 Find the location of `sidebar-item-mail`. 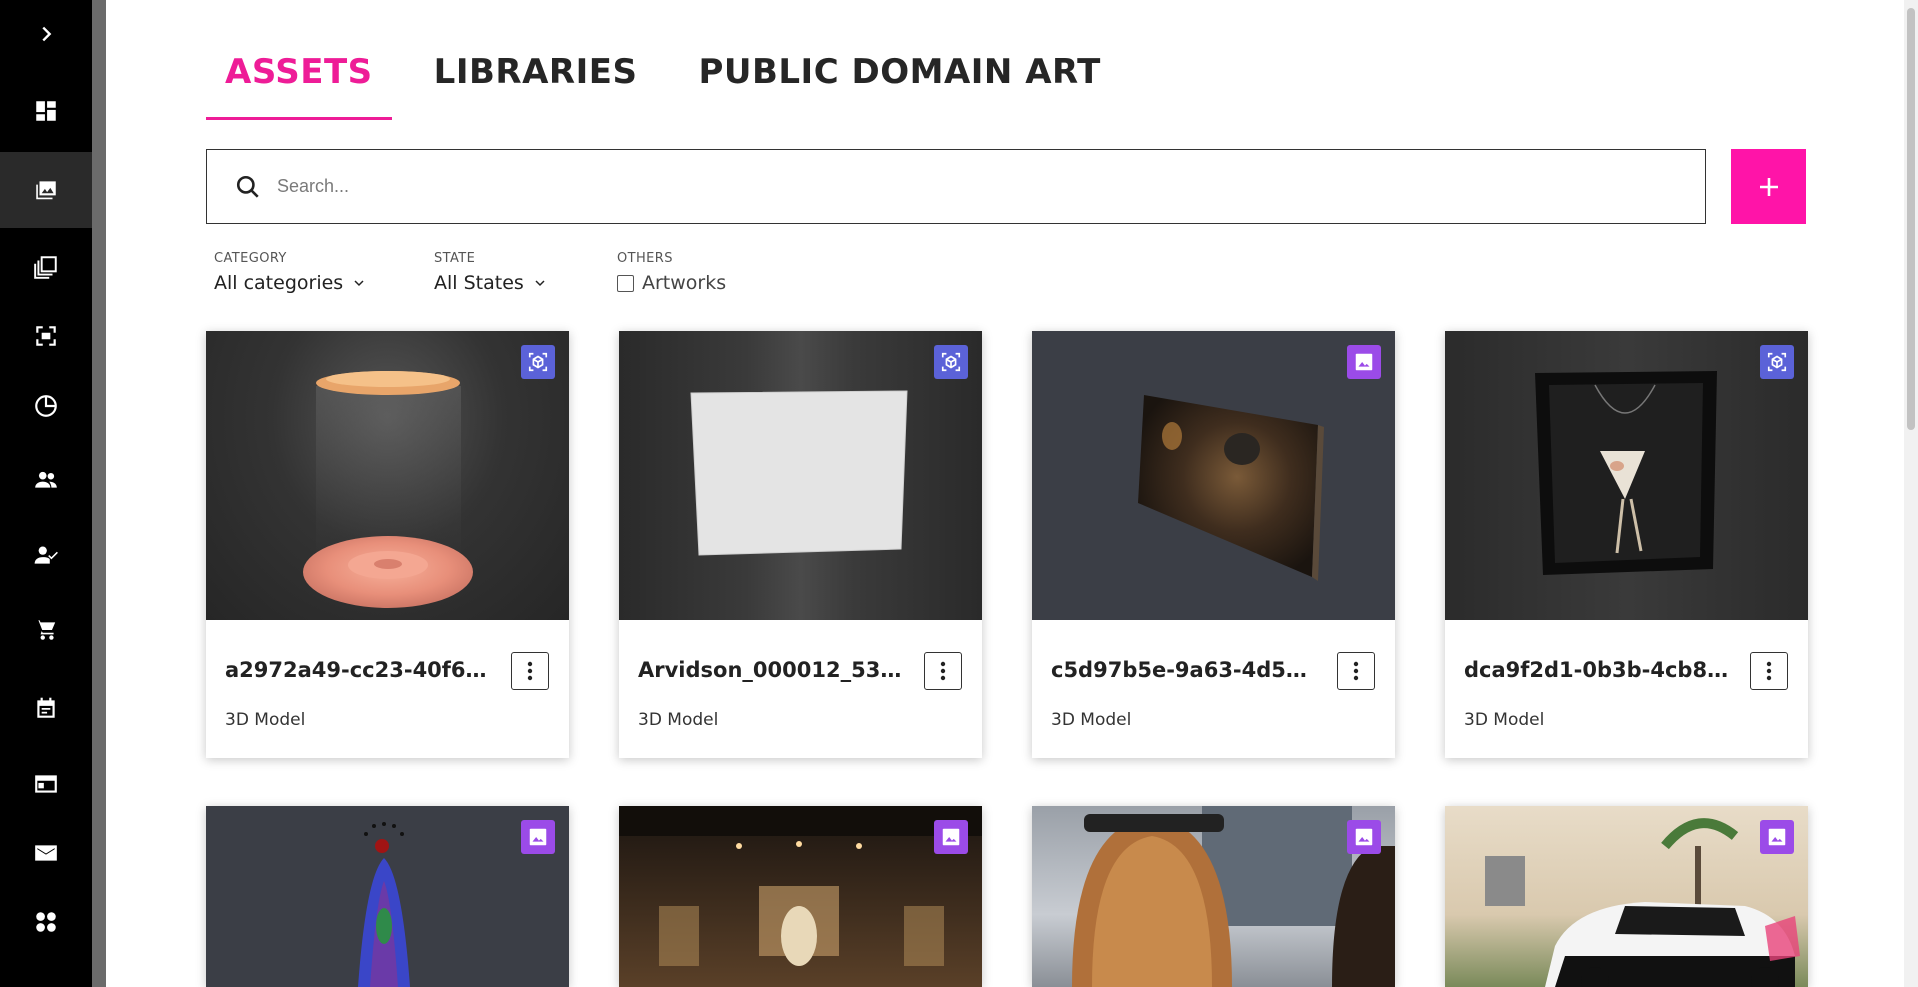

sidebar-item-mail is located at coordinates (46, 853).